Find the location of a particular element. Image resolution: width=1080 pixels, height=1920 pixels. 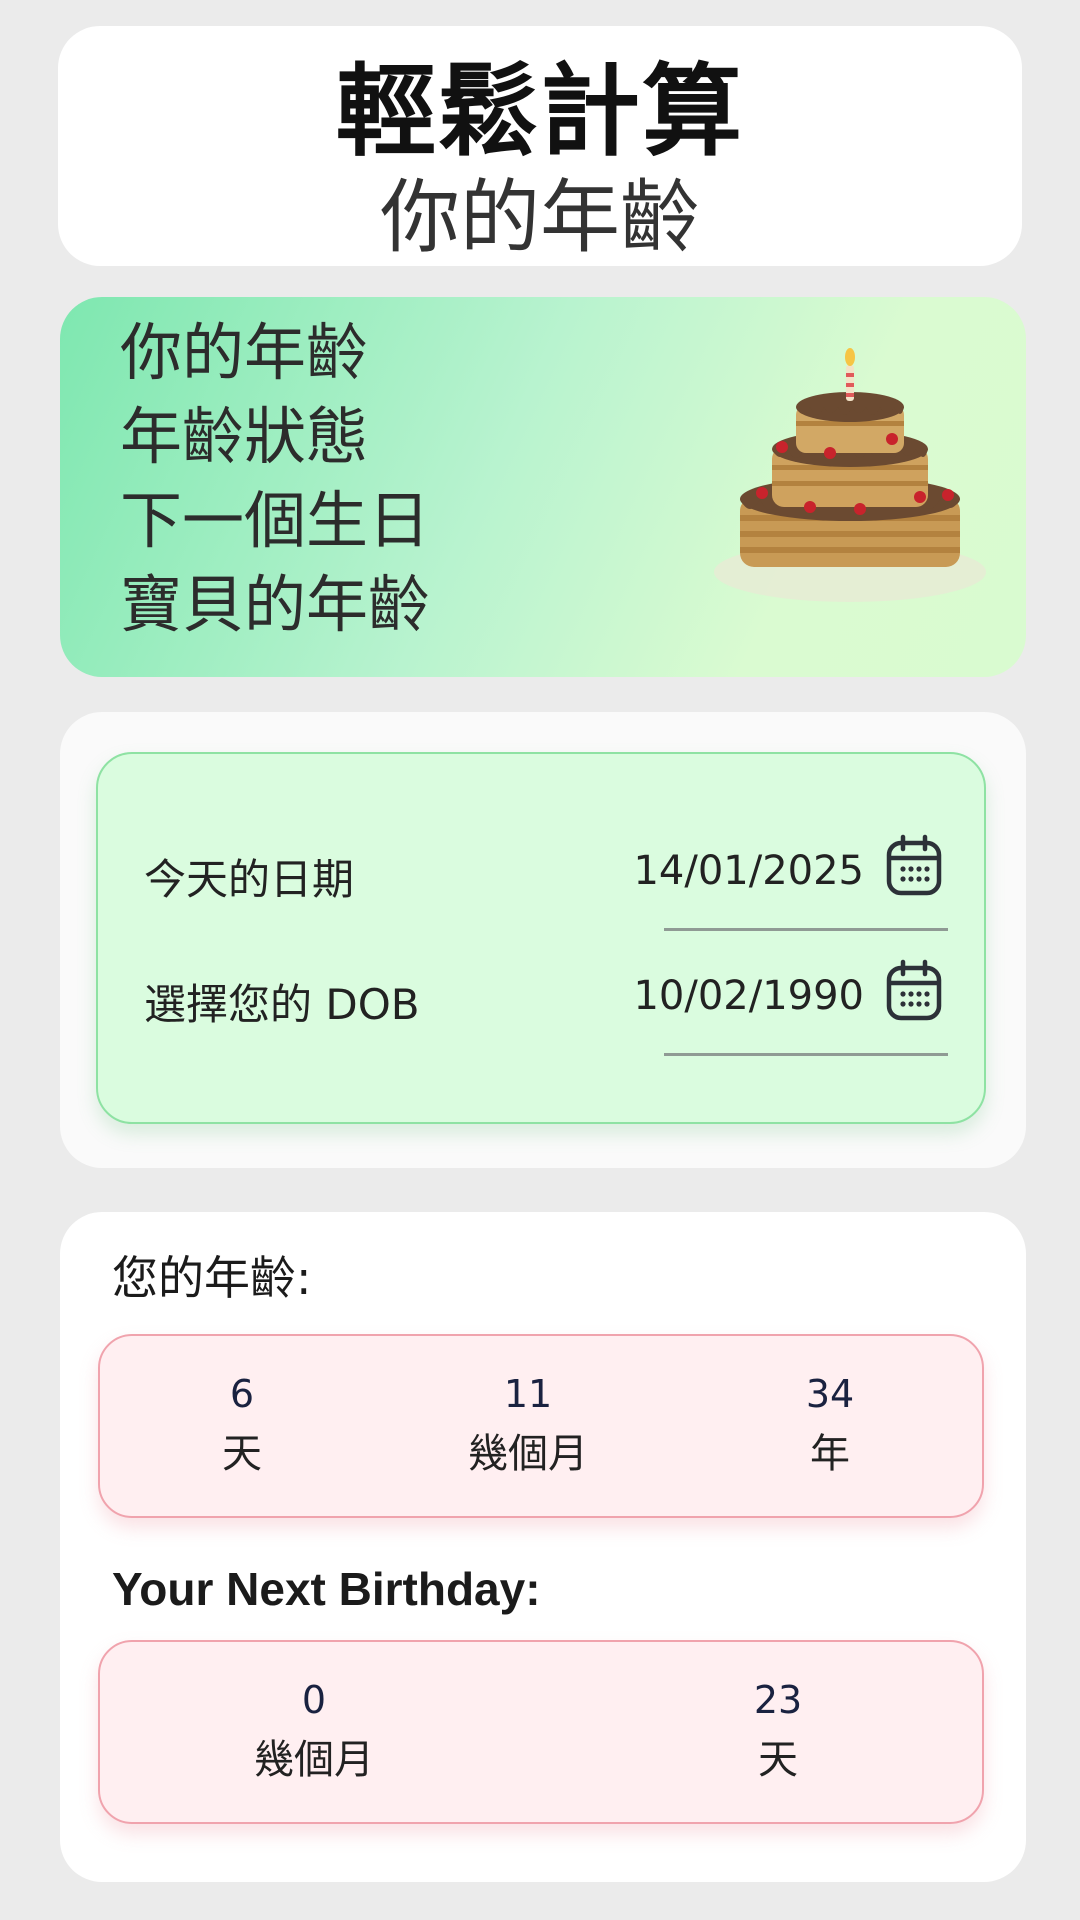

age-days-unit: 天 is located at coordinates (242, 1454).